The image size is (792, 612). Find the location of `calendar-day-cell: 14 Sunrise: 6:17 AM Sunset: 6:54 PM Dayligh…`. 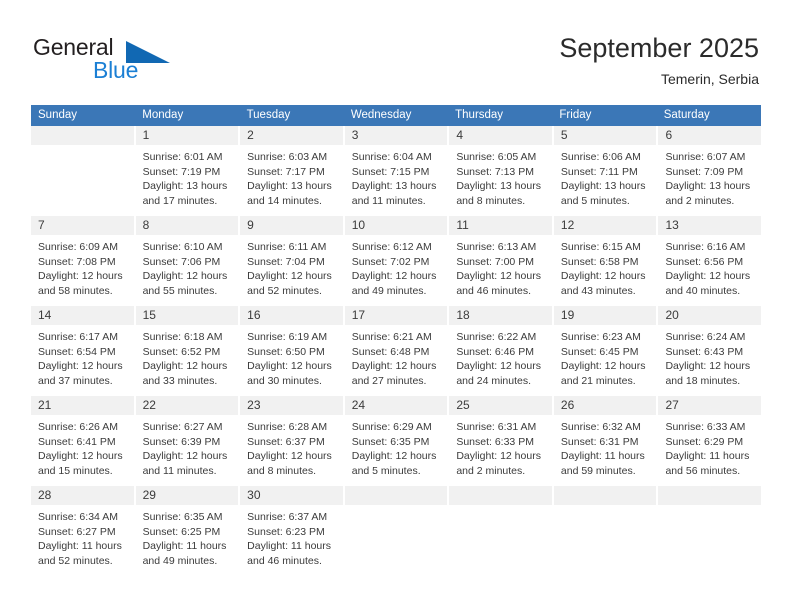

calendar-day-cell: 14 Sunrise: 6:17 AM Sunset: 6:54 PM Dayligh… is located at coordinates (83, 350).